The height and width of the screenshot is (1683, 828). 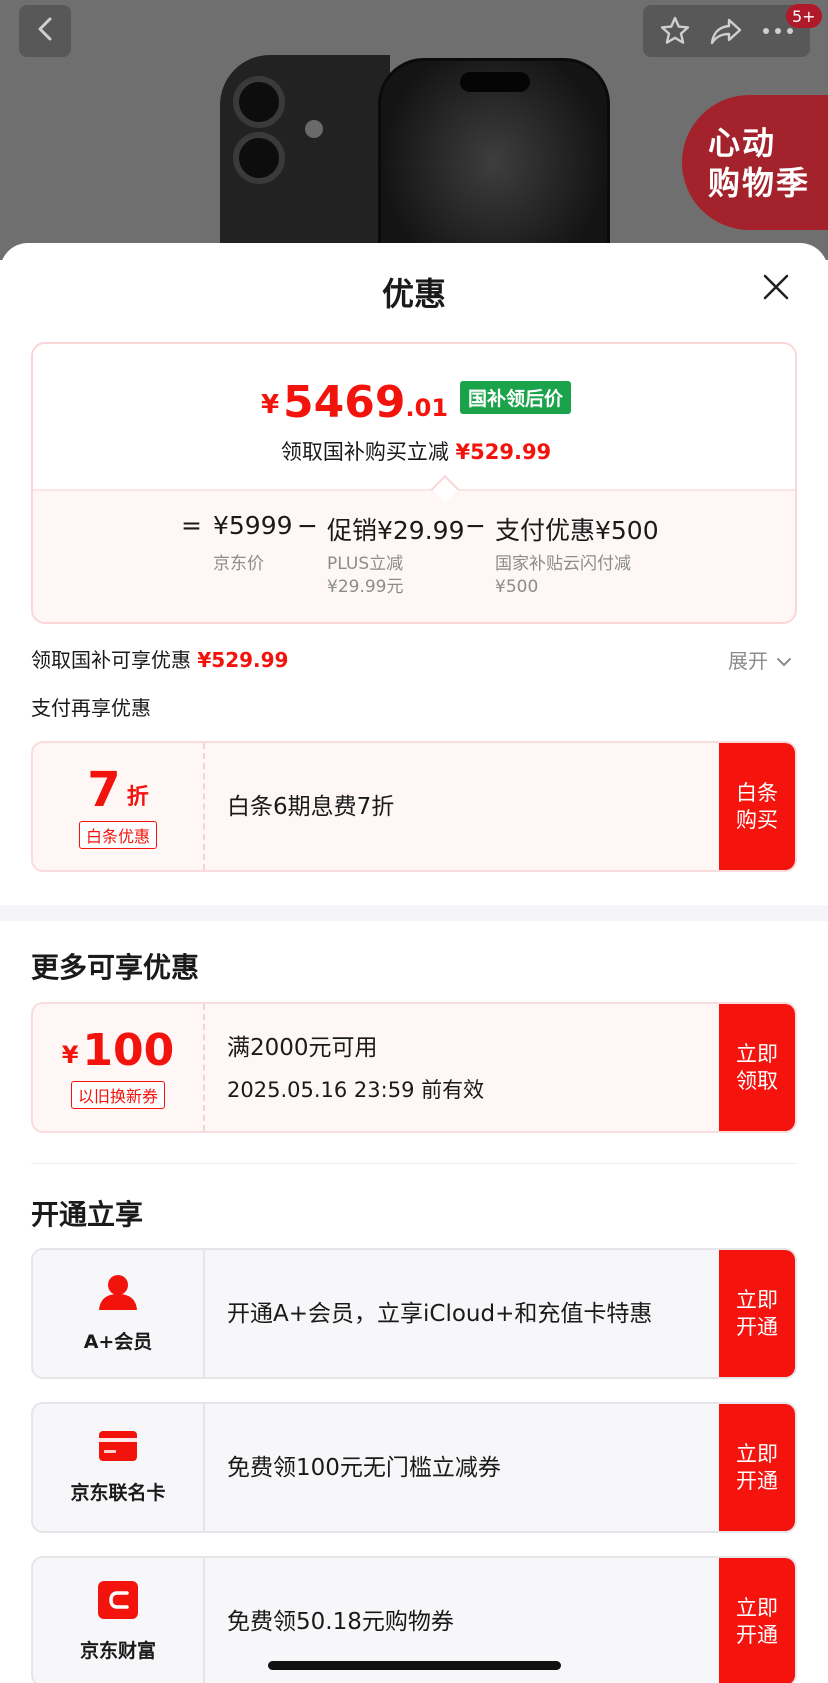 What do you see at coordinates (503, 452) in the screenshot?
I see `subsidy-save-amount: ¥529.99` at bounding box center [503, 452].